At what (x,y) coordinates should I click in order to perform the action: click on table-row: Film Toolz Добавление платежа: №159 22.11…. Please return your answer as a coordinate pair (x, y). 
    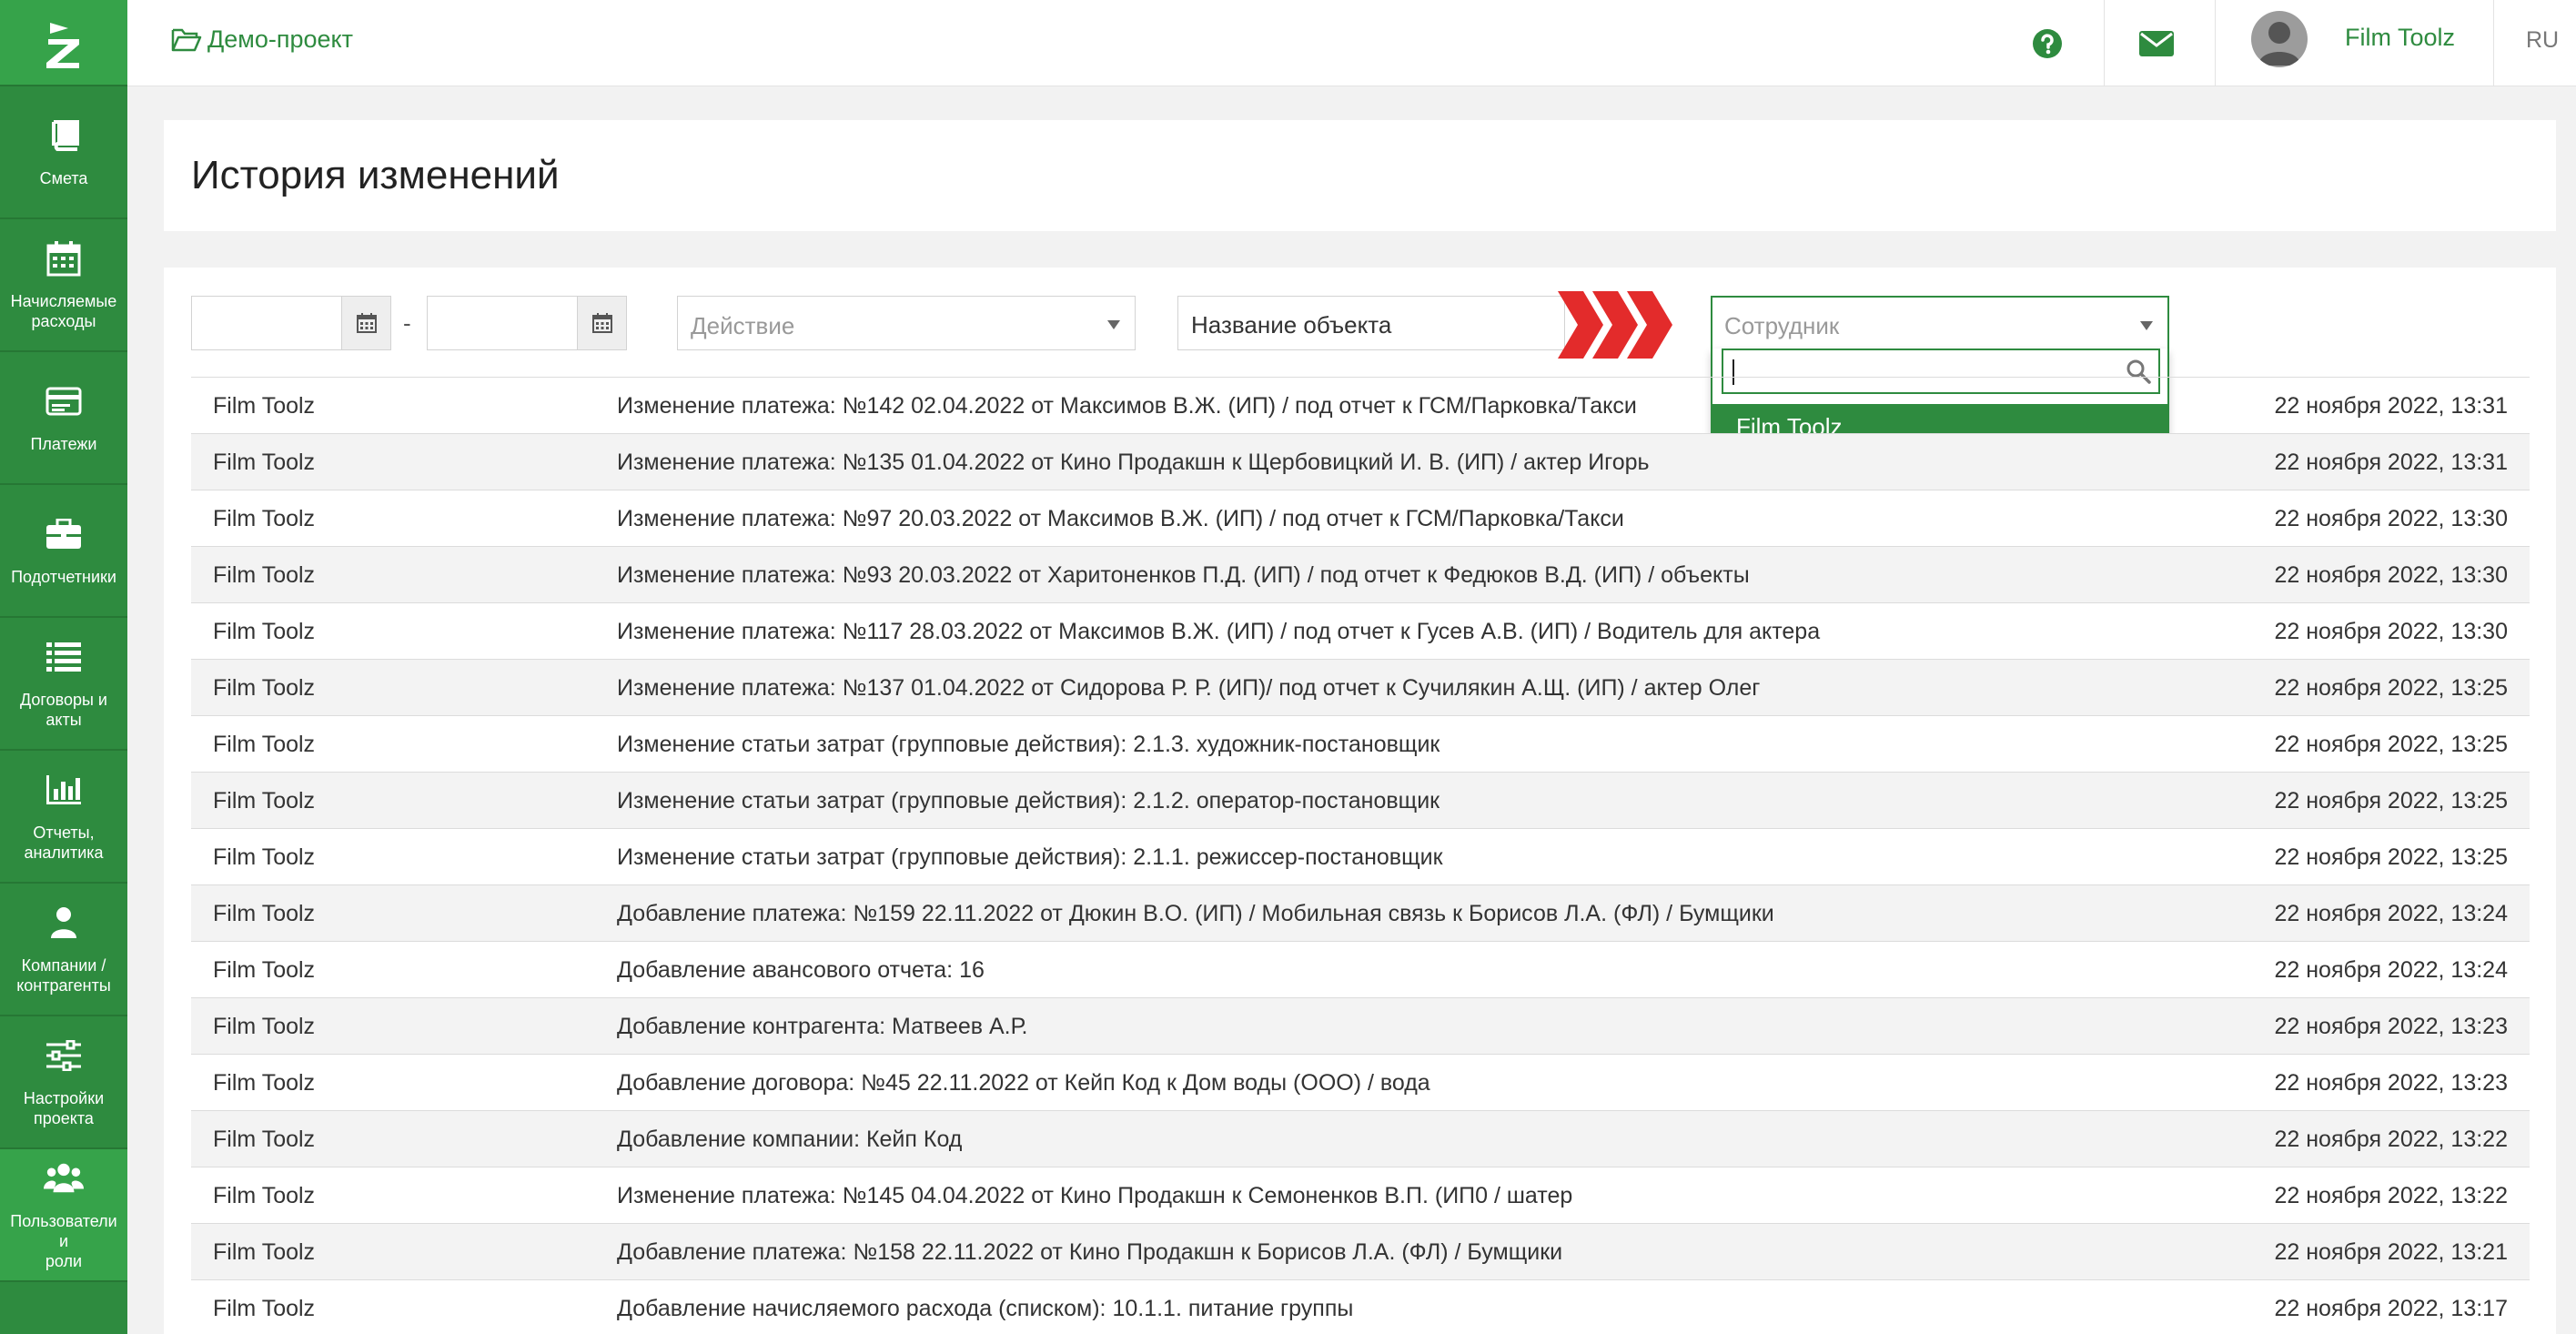
    Looking at the image, I should click on (1360, 912).